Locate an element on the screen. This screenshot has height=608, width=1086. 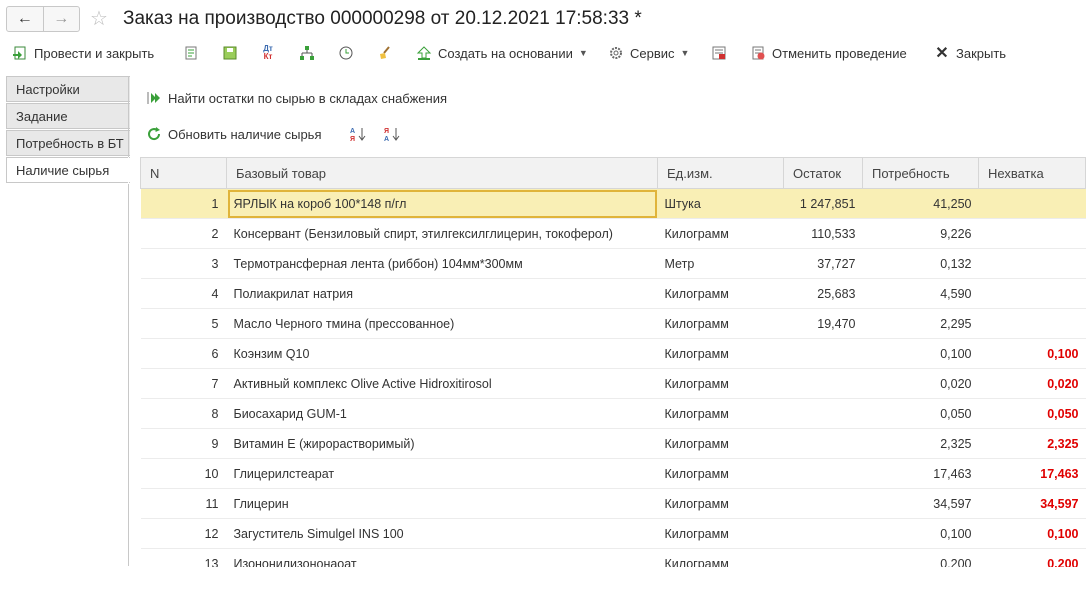
clear-button is located at coordinates (388, 53).